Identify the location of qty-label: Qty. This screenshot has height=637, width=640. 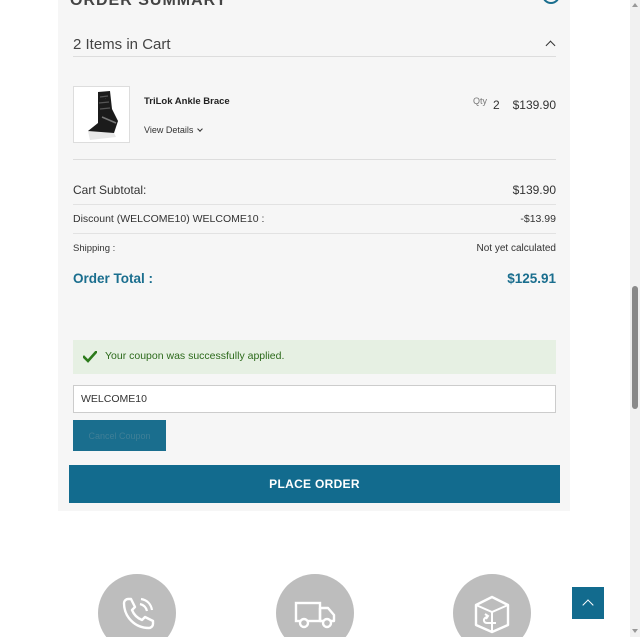
(480, 101).